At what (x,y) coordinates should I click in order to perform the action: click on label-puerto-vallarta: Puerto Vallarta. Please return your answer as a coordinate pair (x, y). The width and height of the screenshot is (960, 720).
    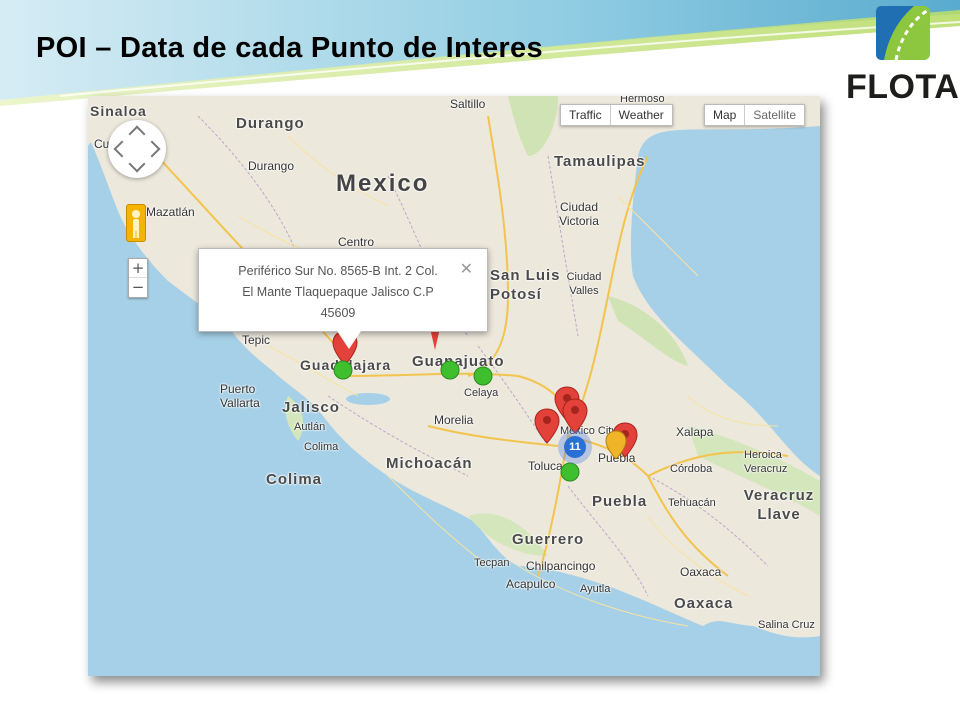
    Looking at the image, I should click on (246, 396).